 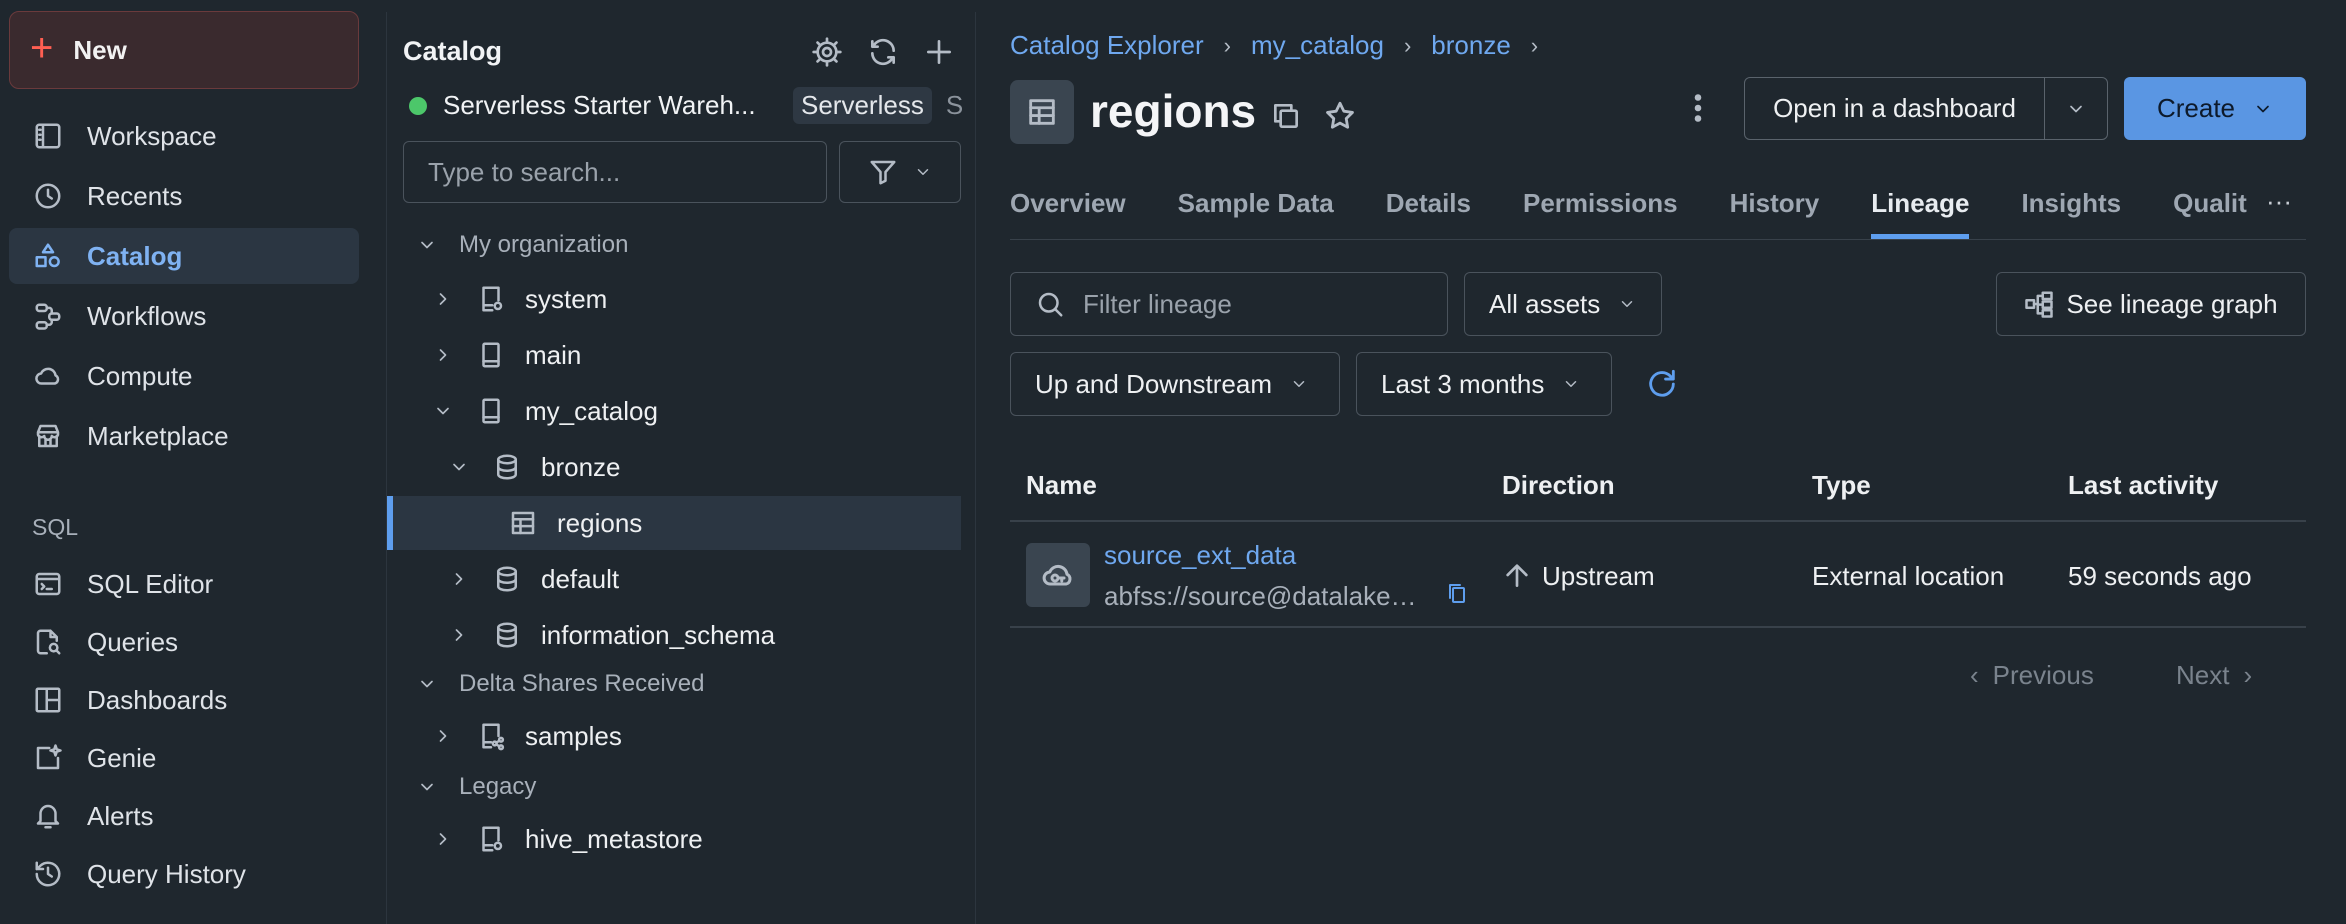 What do you see at coordinates (1775, 213) in the screenshot?
I see `tab-history: History` at bounding box center [1775, 213].